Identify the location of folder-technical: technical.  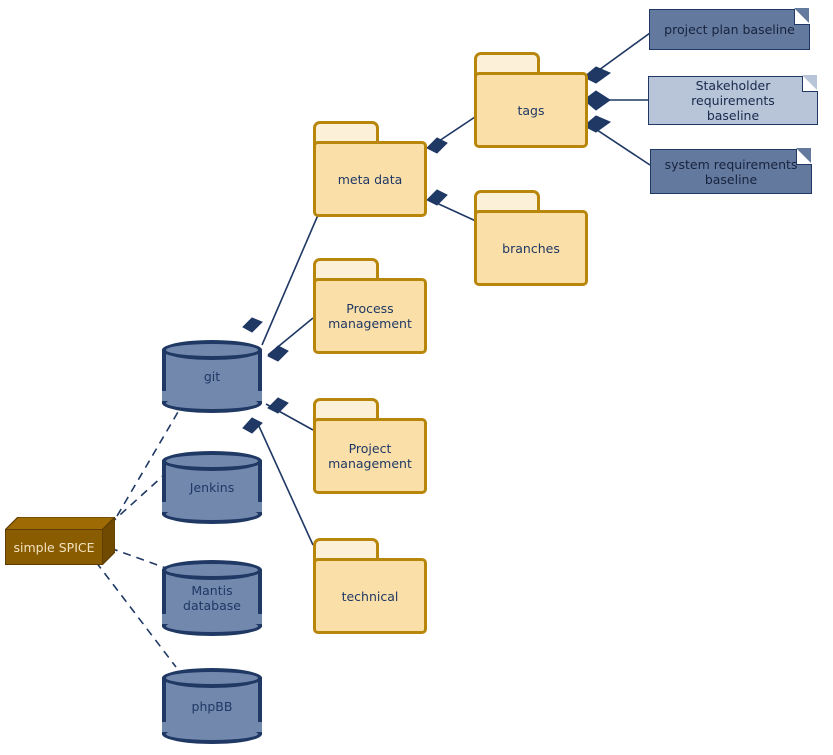
(370, 586).